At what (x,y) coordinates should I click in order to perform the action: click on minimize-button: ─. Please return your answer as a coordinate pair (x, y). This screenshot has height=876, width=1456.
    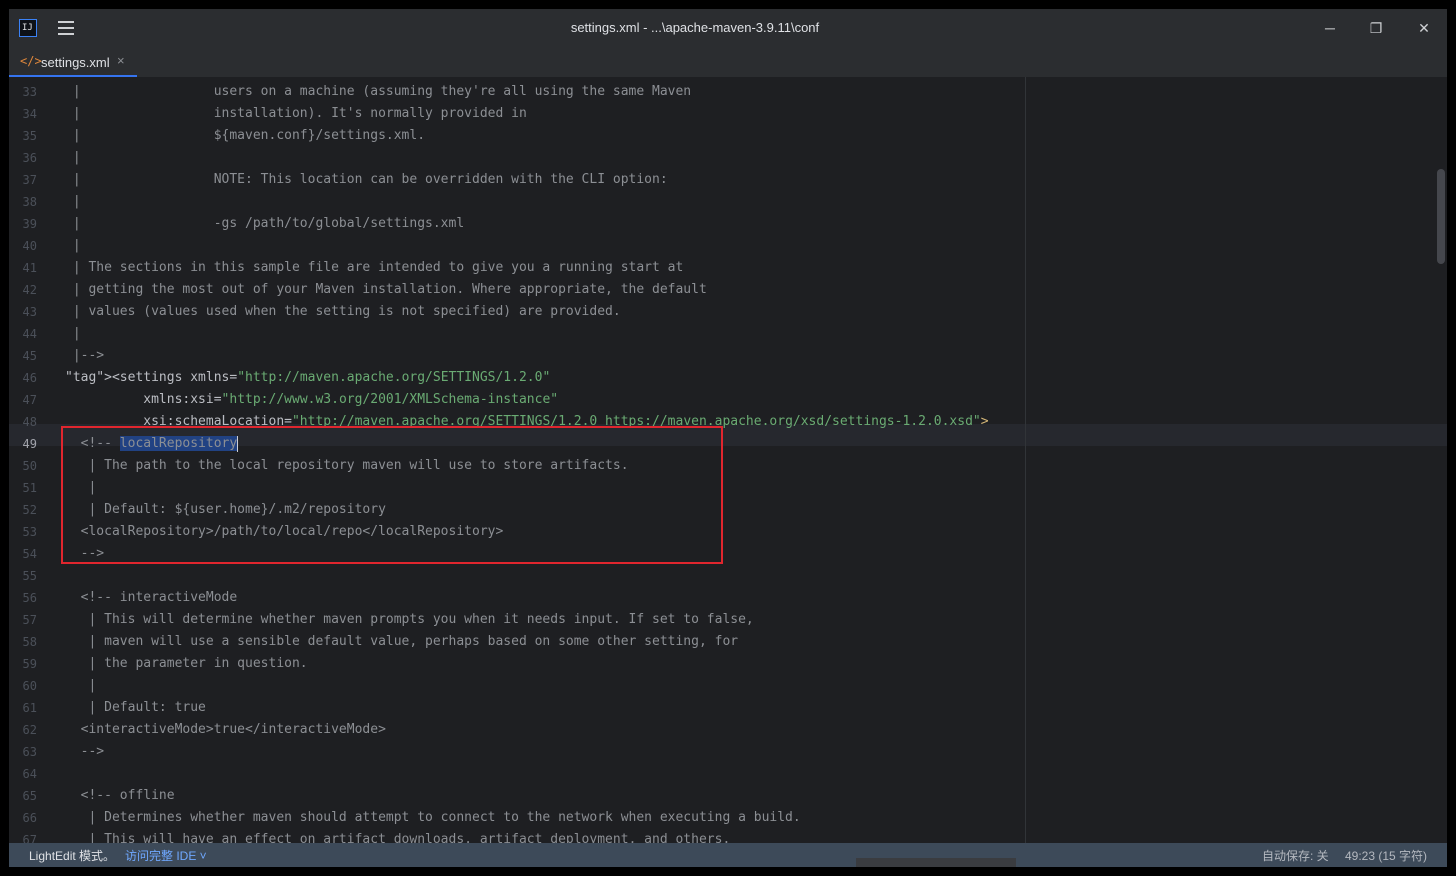
    Looking at the image, I should click on (1330, 28).